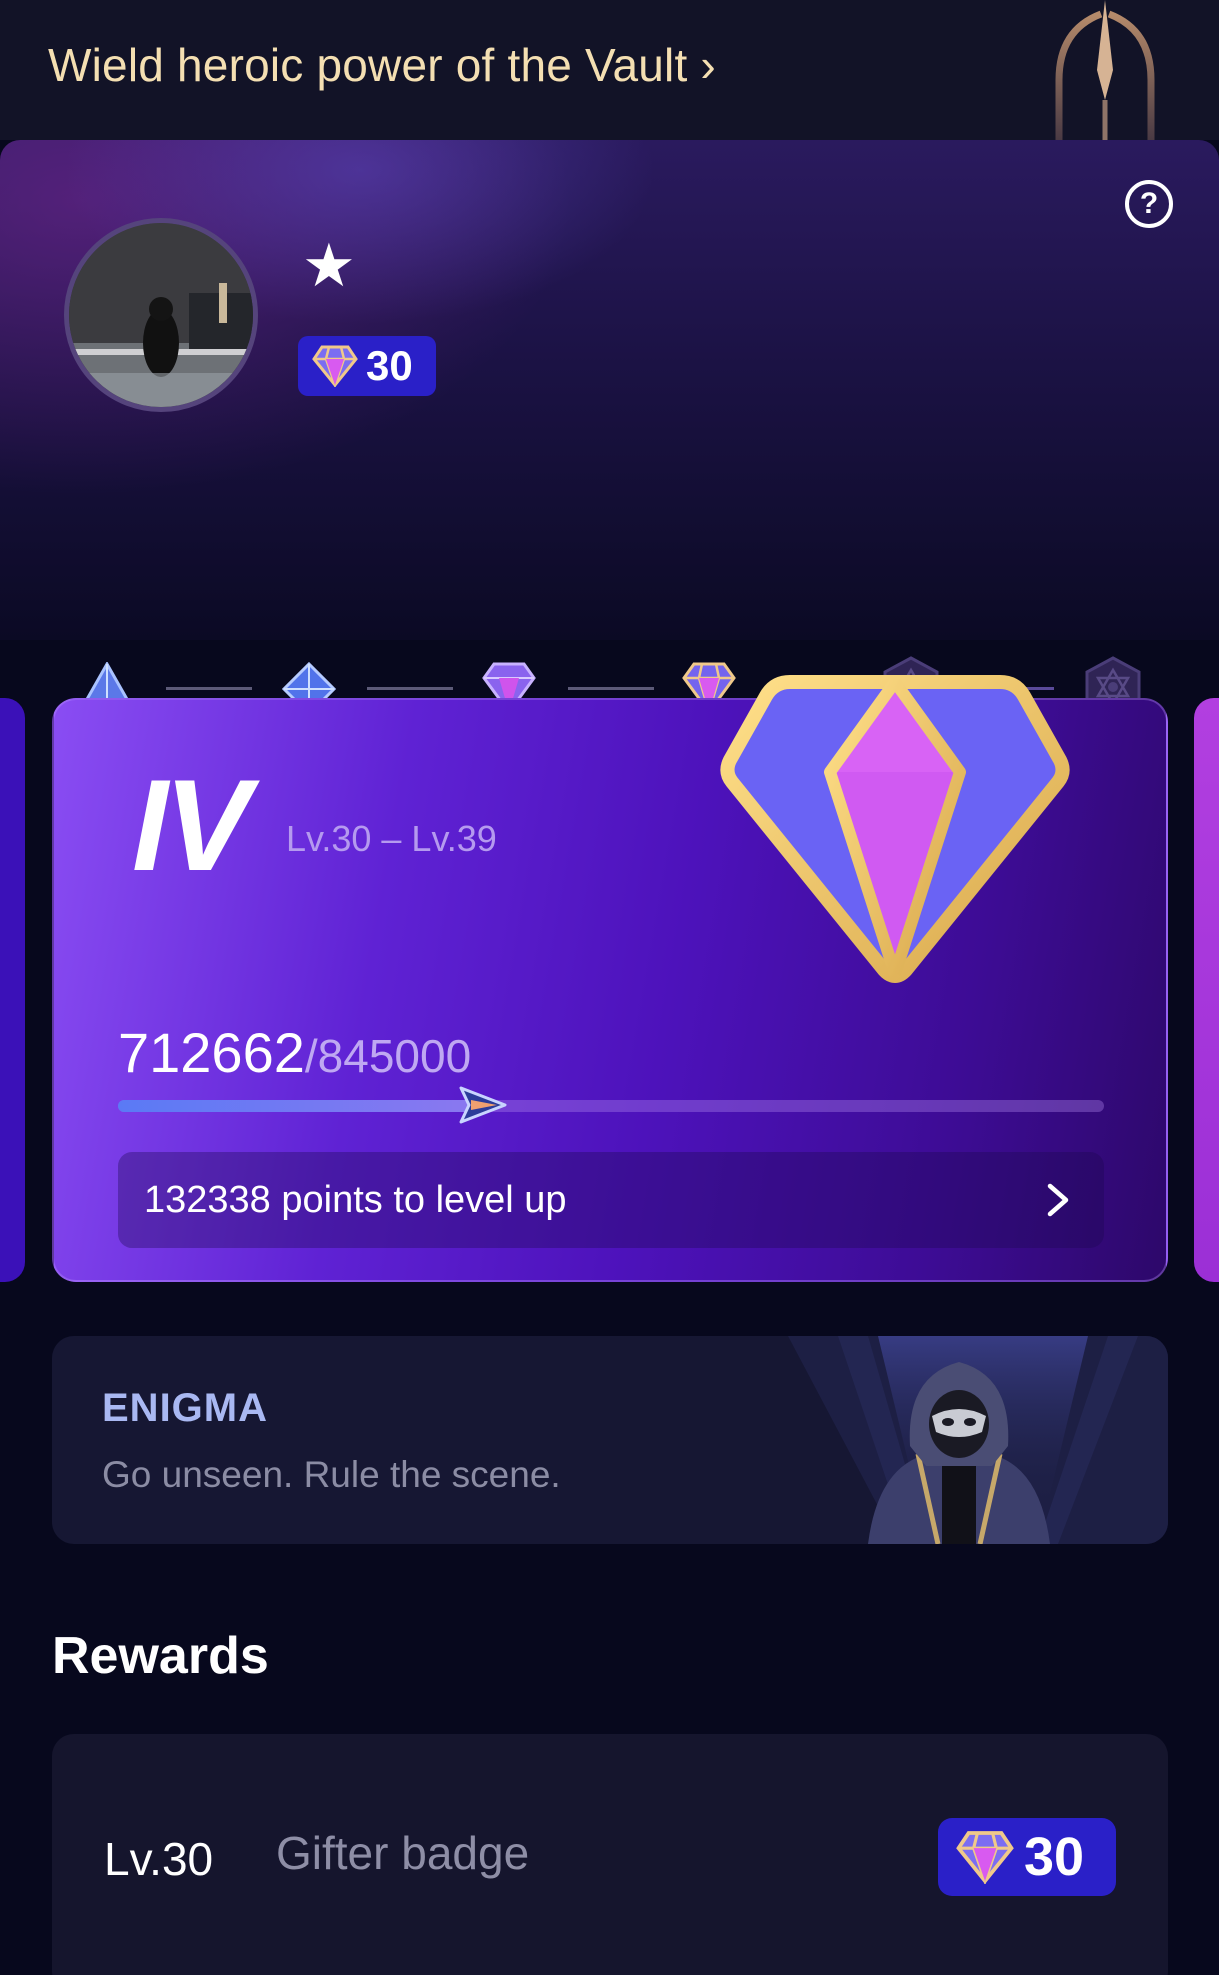 This screenshot has height=1975, width=1219. I want to click on reward-name: Gifter badge, so click(403, 1853).